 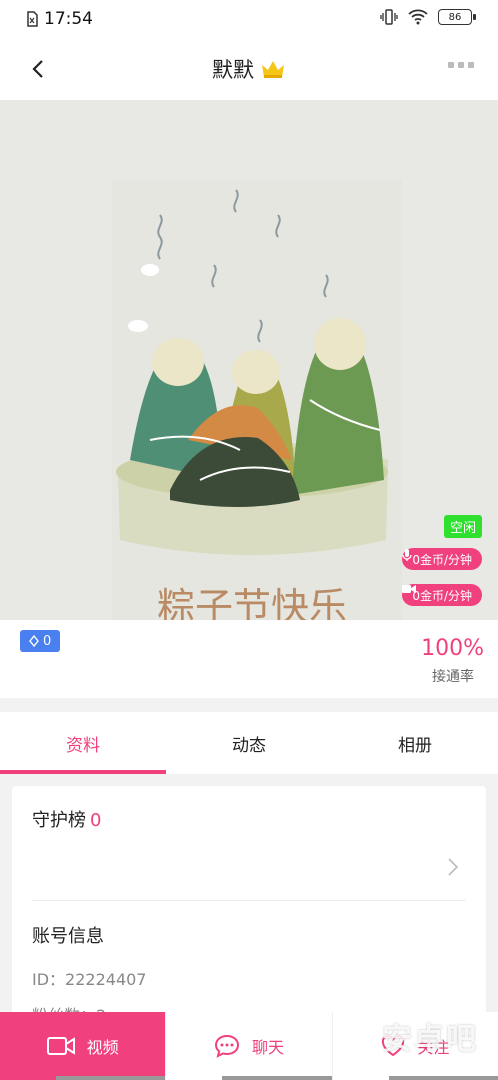 I want to click on video-price: 0金币/分钟, so click(x=442, y=595).